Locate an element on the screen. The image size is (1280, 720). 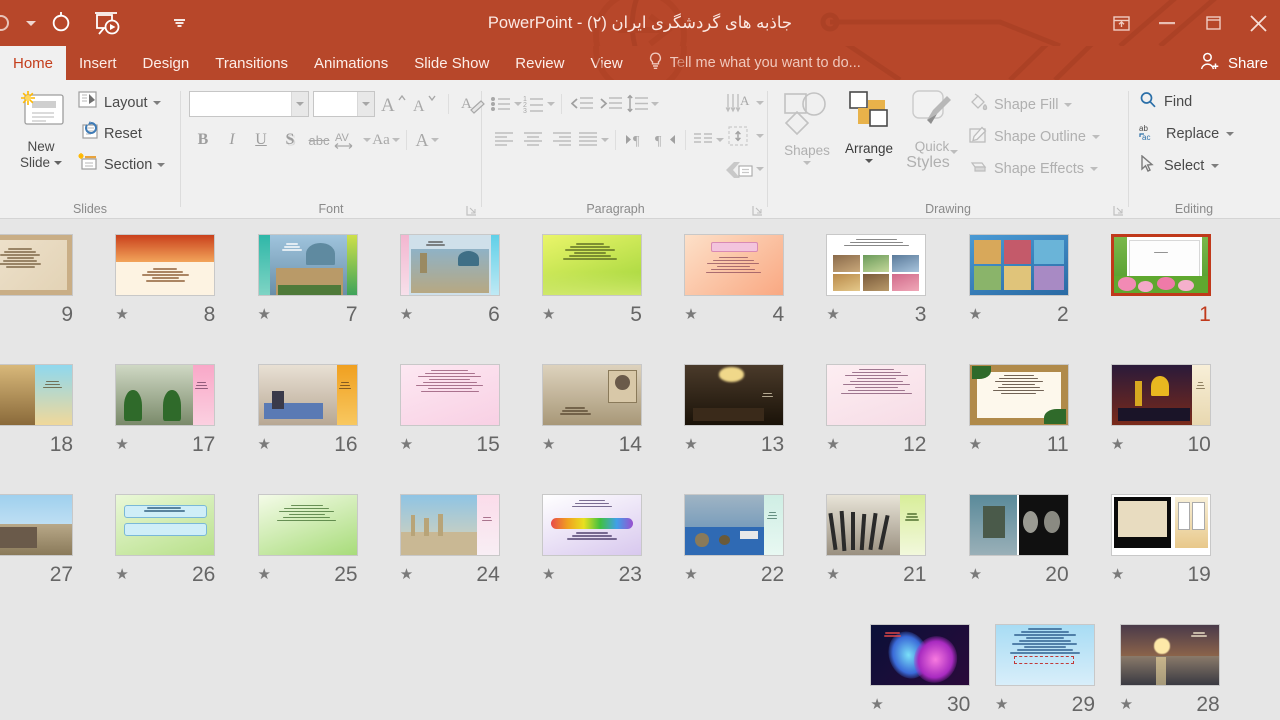
tab-view: View is located at coordinates (606, 63).